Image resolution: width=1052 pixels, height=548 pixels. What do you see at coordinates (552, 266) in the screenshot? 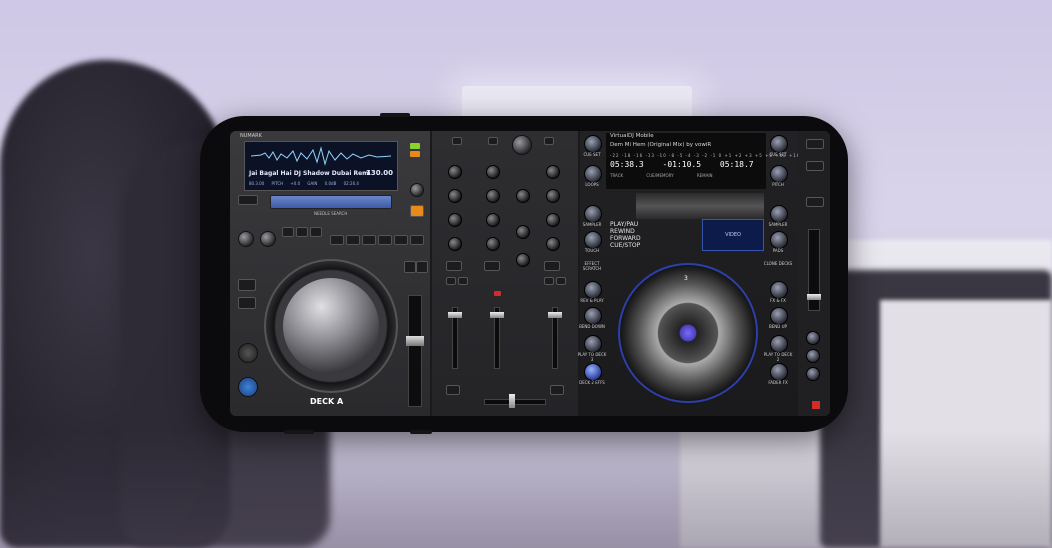
I see `channel-3-cue-button` at bounding box center [552, 266].